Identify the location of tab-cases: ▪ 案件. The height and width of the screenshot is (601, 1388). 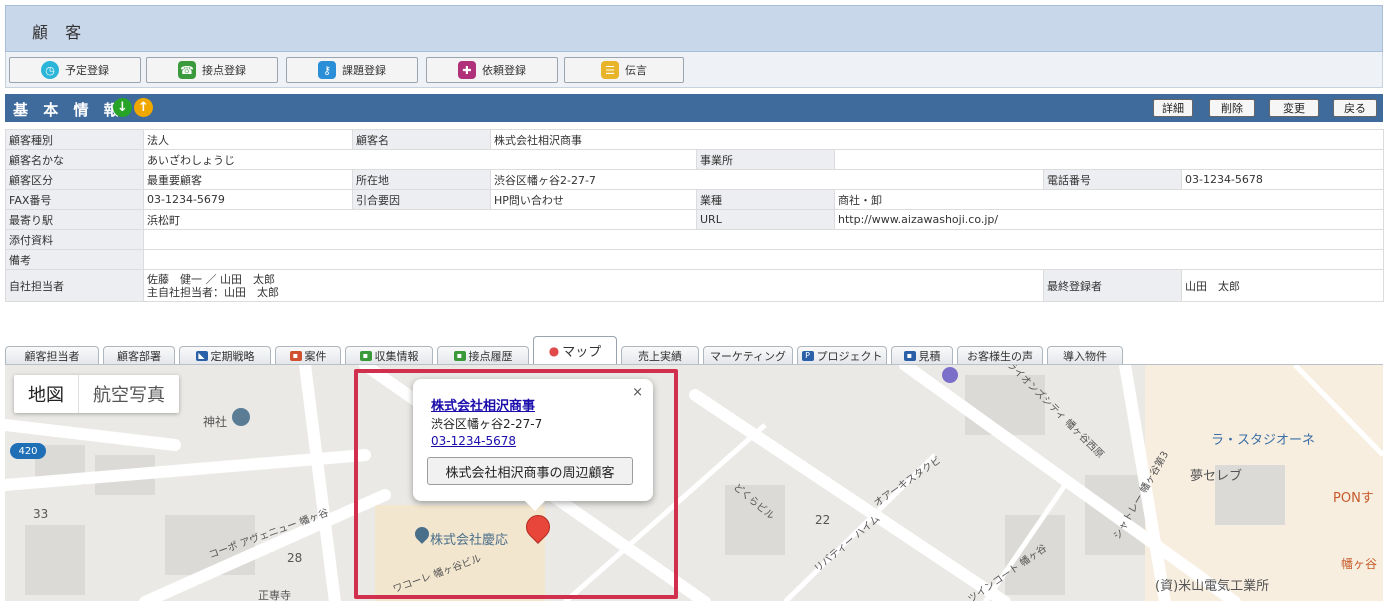
(308, 355).